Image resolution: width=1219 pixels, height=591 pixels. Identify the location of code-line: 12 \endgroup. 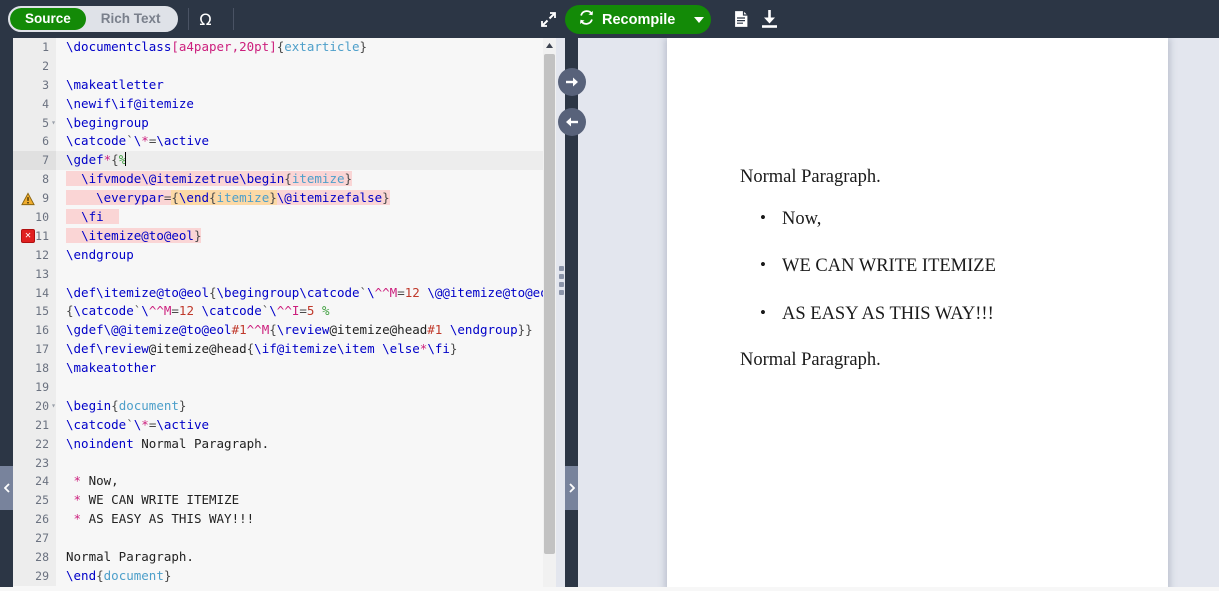
(278, 255).